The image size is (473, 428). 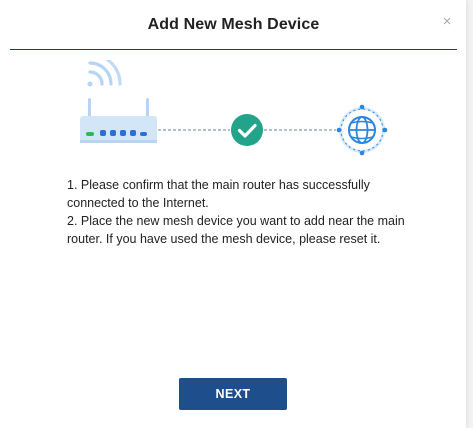 What do you see at coordinates (90, 134) in the screenshot?
I see `router-status-led` at bounding box center [90, 134].